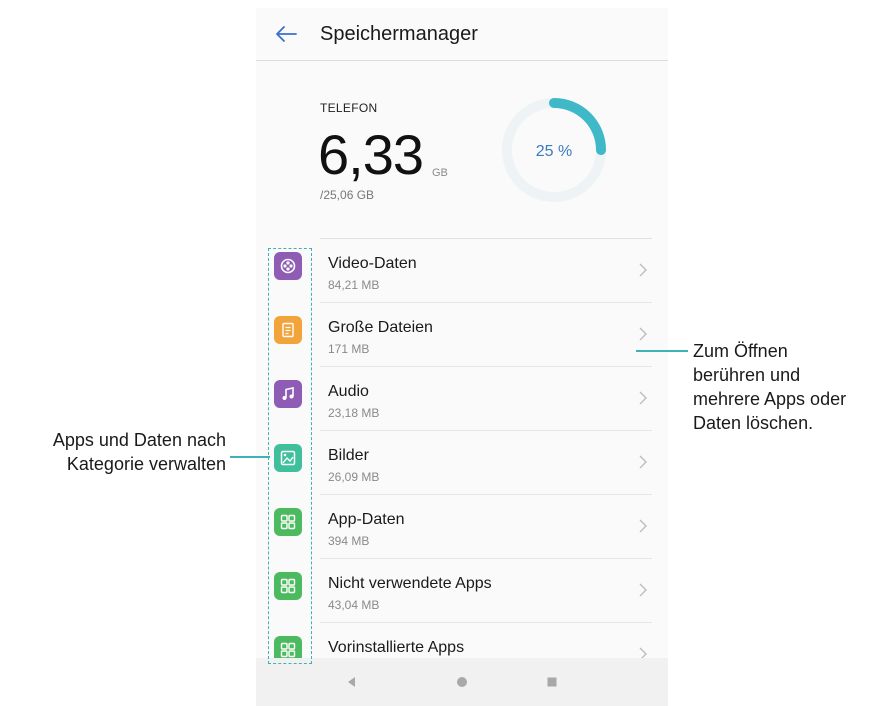  Describe the element at coordinates (348, 391) in the screenshot. I see `category-name: Audio` at that location.